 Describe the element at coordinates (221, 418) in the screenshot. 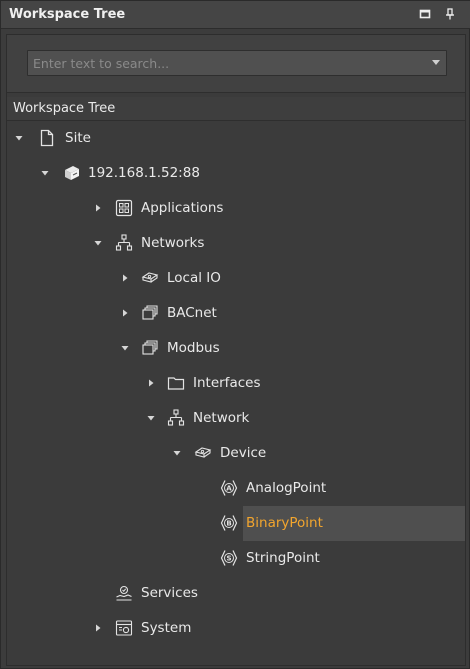

I see `tree-item-label: Network` at that location.